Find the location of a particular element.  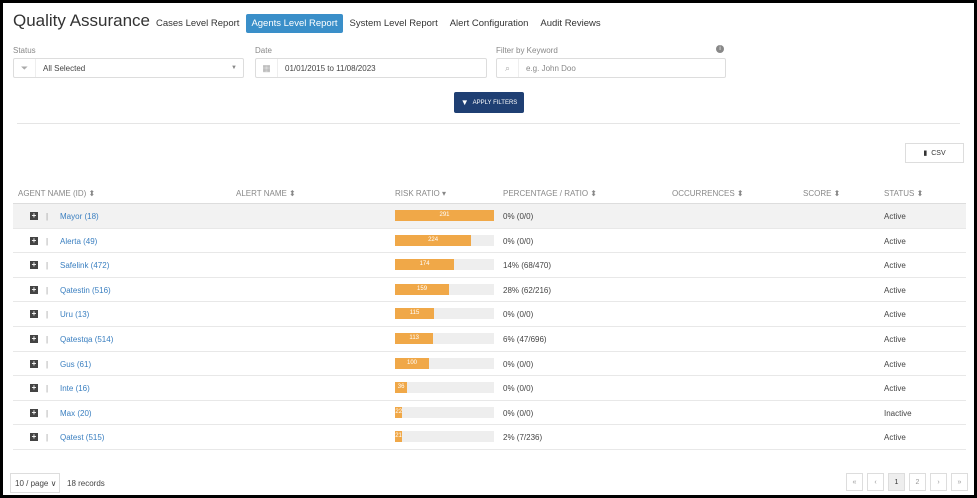

tab-system-level-report: System Level Report is located at coordinates (394, 23).